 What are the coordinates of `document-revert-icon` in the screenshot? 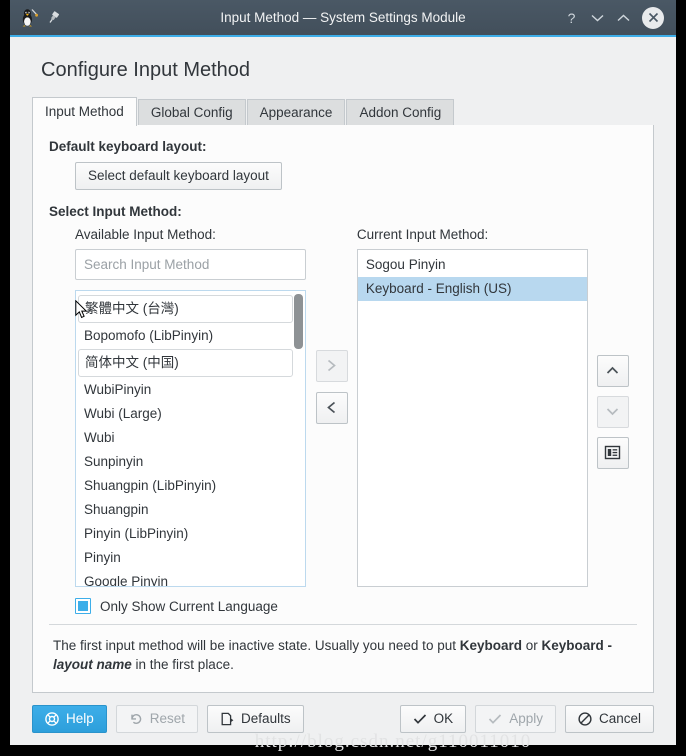 It's located at (227, 719).